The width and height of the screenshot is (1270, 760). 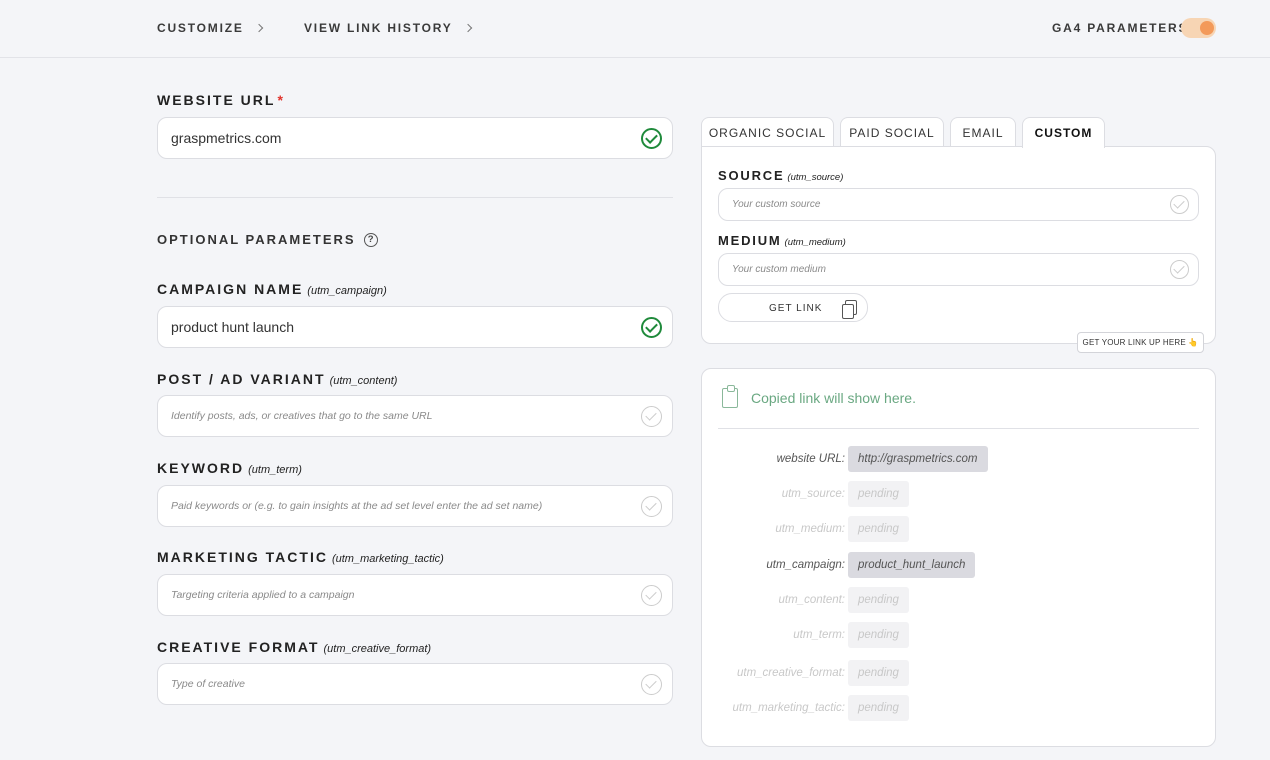 I want to click on source-placeholder: Your custom source, so click(x=776, y=204).